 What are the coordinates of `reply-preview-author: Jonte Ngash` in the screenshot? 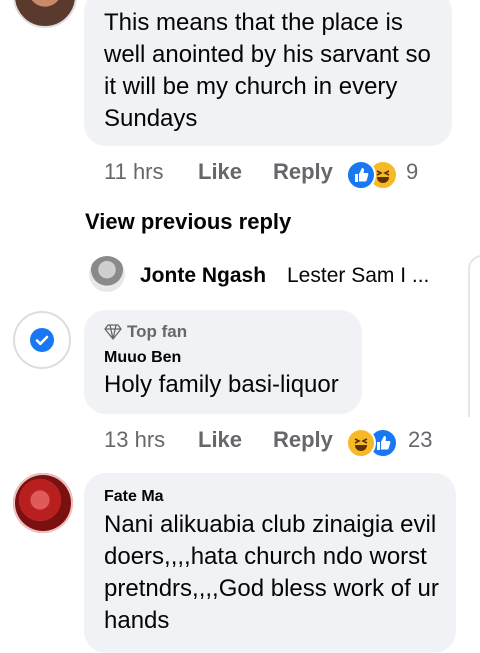 It's located at (203, 276).